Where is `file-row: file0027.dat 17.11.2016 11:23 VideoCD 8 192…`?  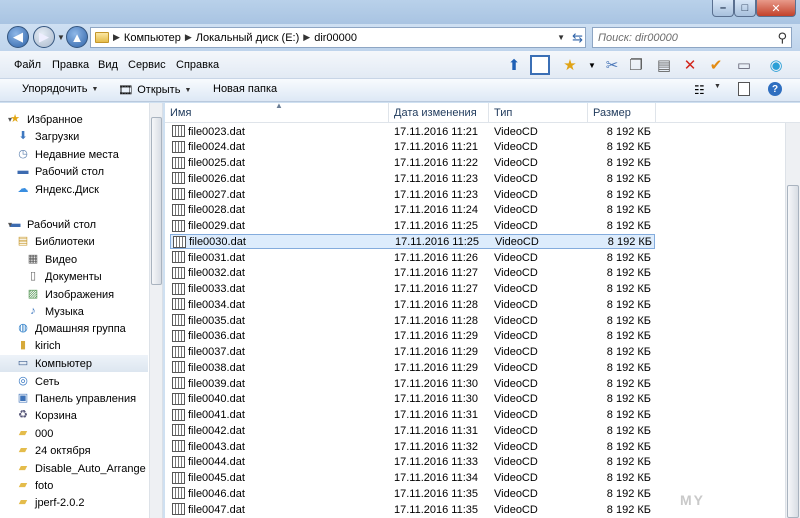 file-row: file0027.dat 17.11.2016 11:23 VideoCD 8 192… is located at coordinates (412, 194).